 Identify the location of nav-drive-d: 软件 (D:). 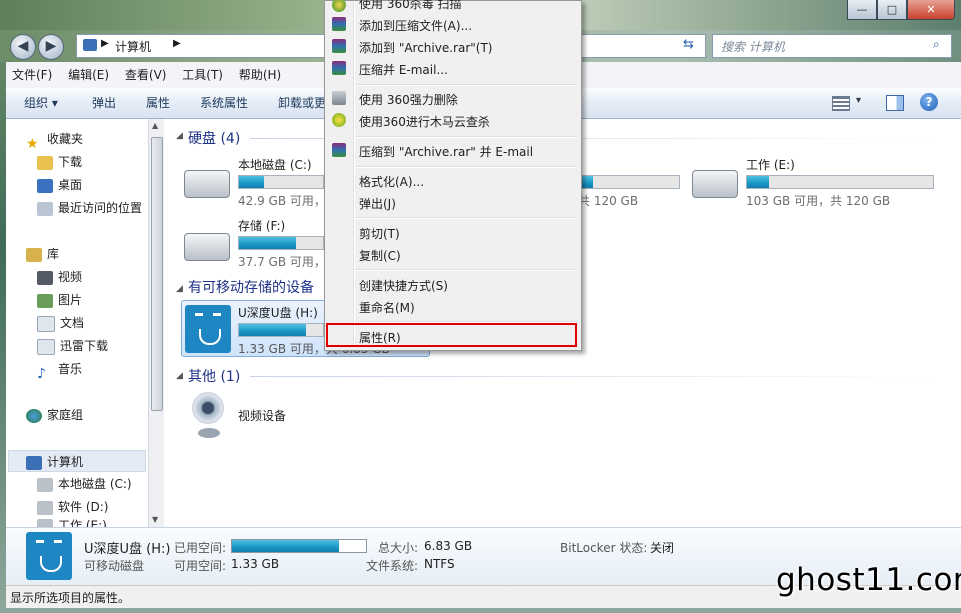
(72, 507).